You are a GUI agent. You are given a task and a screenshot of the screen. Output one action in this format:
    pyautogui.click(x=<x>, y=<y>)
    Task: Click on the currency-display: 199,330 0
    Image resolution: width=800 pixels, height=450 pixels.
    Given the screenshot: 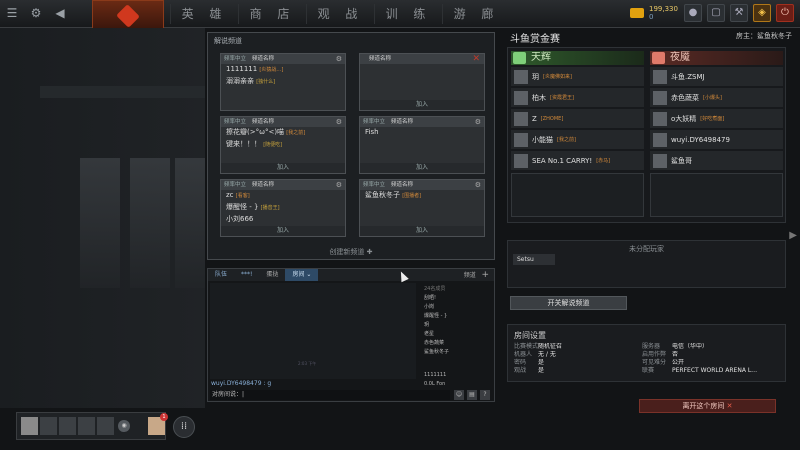 What is the action you would take?
    pyautogui.click(x=664, y=13)
    